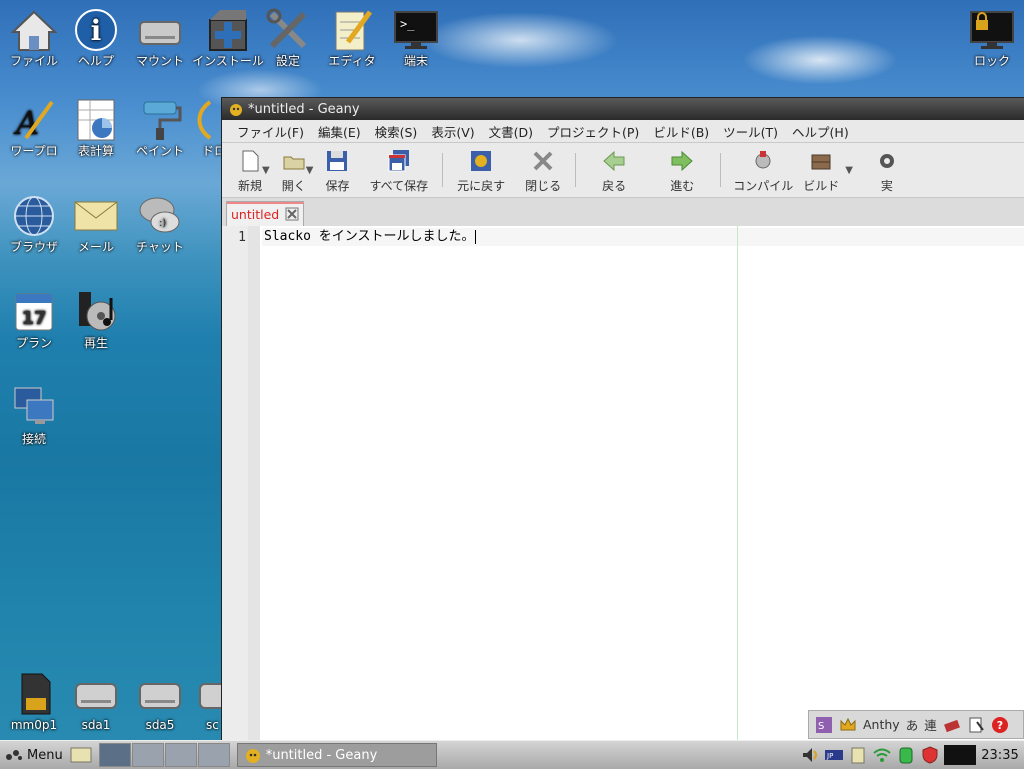 Image resolution: width=1024 pixels, height=769 pixels. I want to click on window-titlebar: *untitled - Geany, so click(623, 109).